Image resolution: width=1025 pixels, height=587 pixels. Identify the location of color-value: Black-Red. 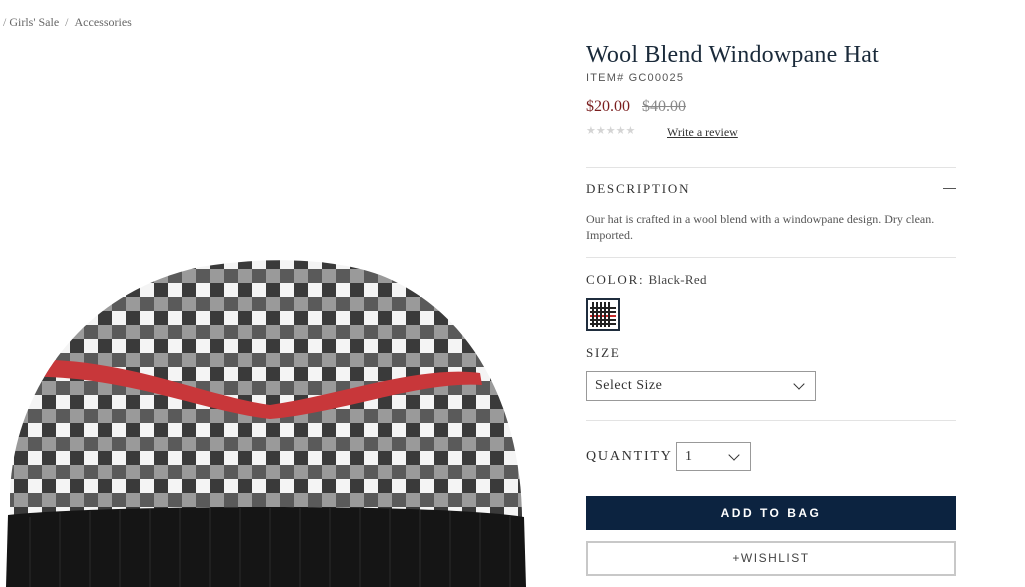
(677, 279).